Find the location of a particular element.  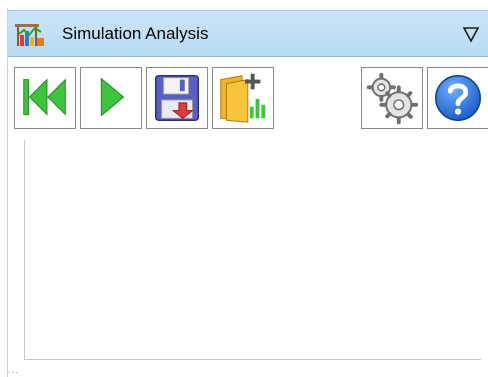

rewind-button is located at coordinates (45, 98).